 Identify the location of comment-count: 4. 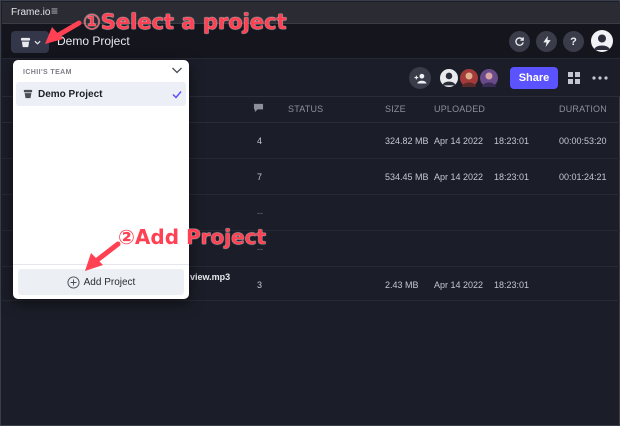
(260, 141).